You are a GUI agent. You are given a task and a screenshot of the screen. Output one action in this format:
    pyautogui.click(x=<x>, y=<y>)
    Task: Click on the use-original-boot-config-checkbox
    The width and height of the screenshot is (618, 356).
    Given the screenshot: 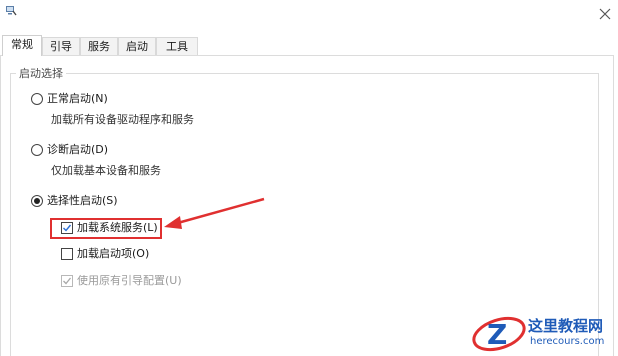 What is the action you would take?
    pyautogui.click(x=67, y=281)
    